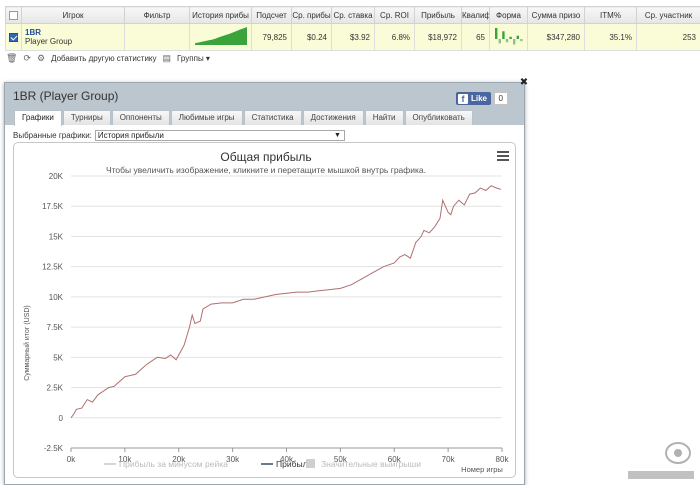 This screenshot has width=700, height=485. Describe the element at coordinates (311, 15) in the screenshot. I see `column-header: Ср. прибы` at that location.